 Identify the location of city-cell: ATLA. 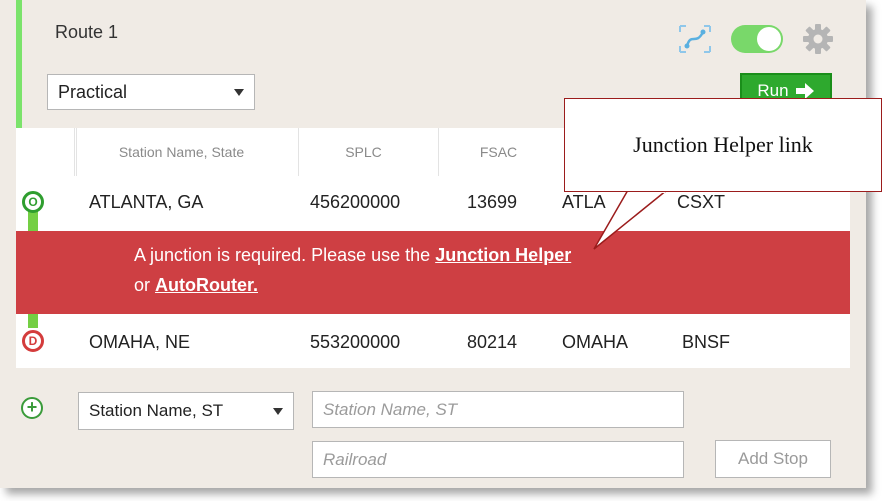
(584, 202).